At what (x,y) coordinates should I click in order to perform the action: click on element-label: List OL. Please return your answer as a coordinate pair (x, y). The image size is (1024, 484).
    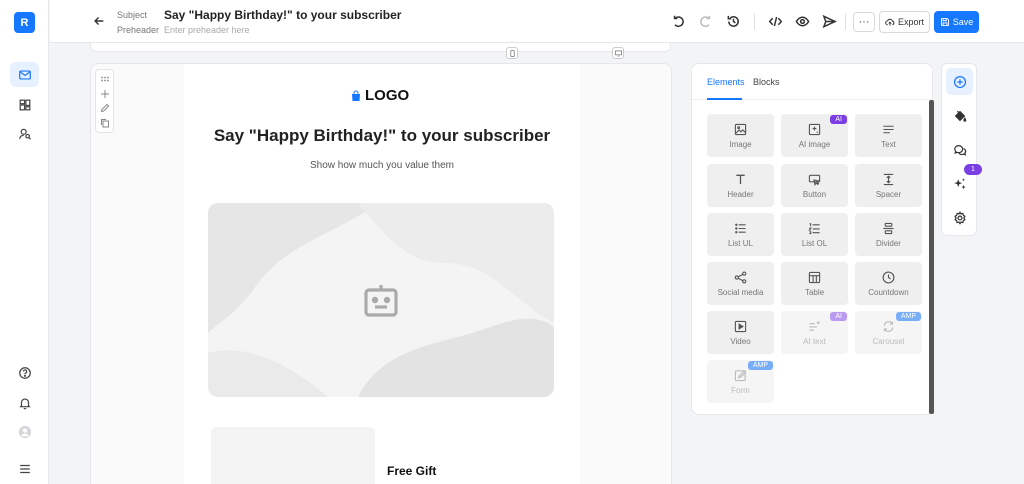
    Looking at the image, I should click on (814, 243).